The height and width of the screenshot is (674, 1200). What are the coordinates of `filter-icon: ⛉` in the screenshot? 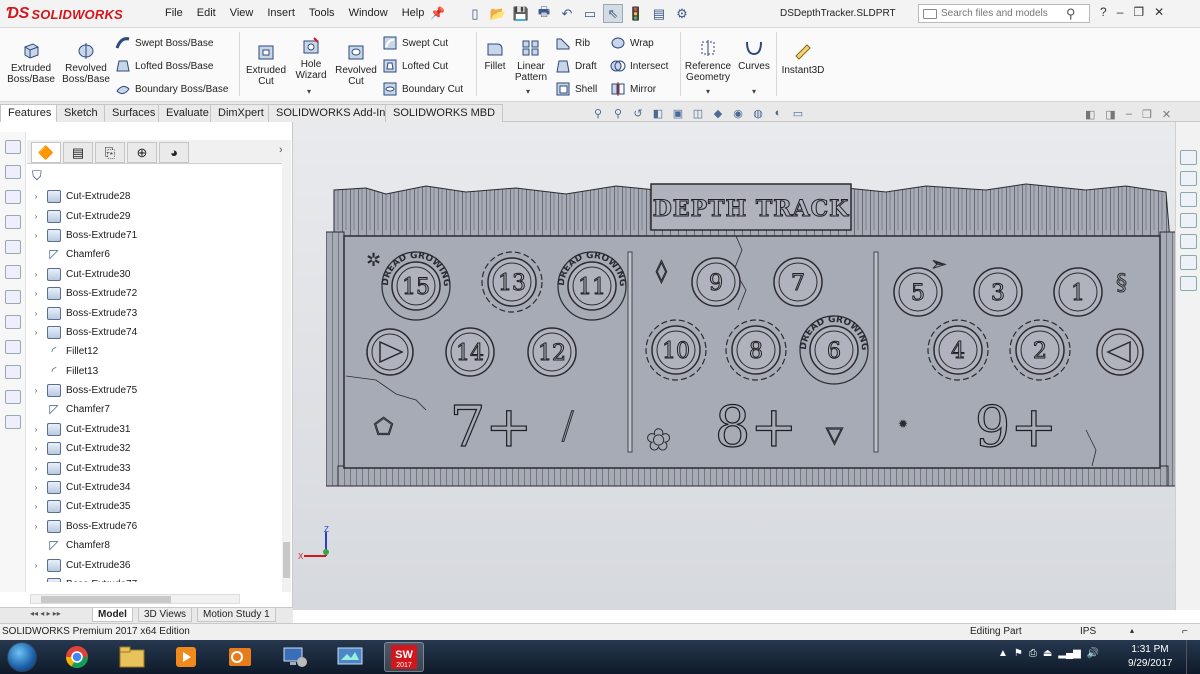 It's located at (37, 176).